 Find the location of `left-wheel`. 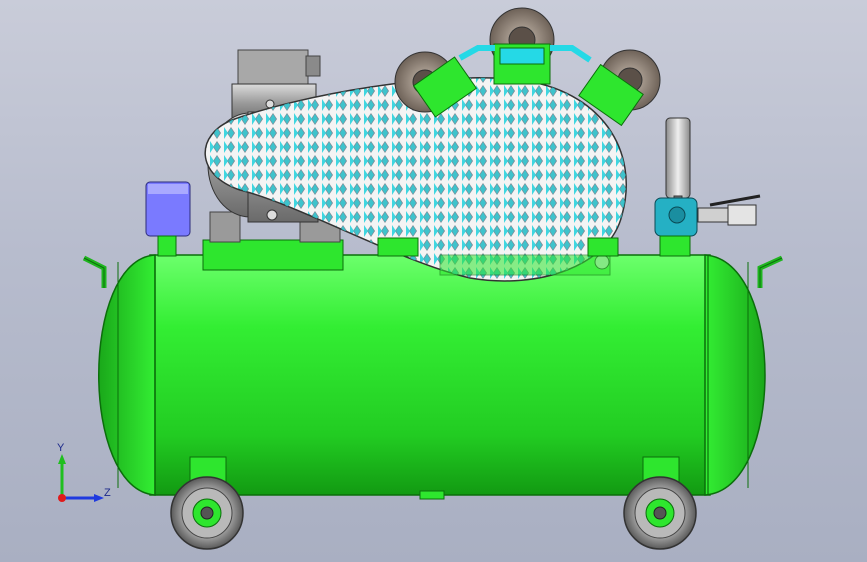

left-wheel is located at coordinates (207, 513).